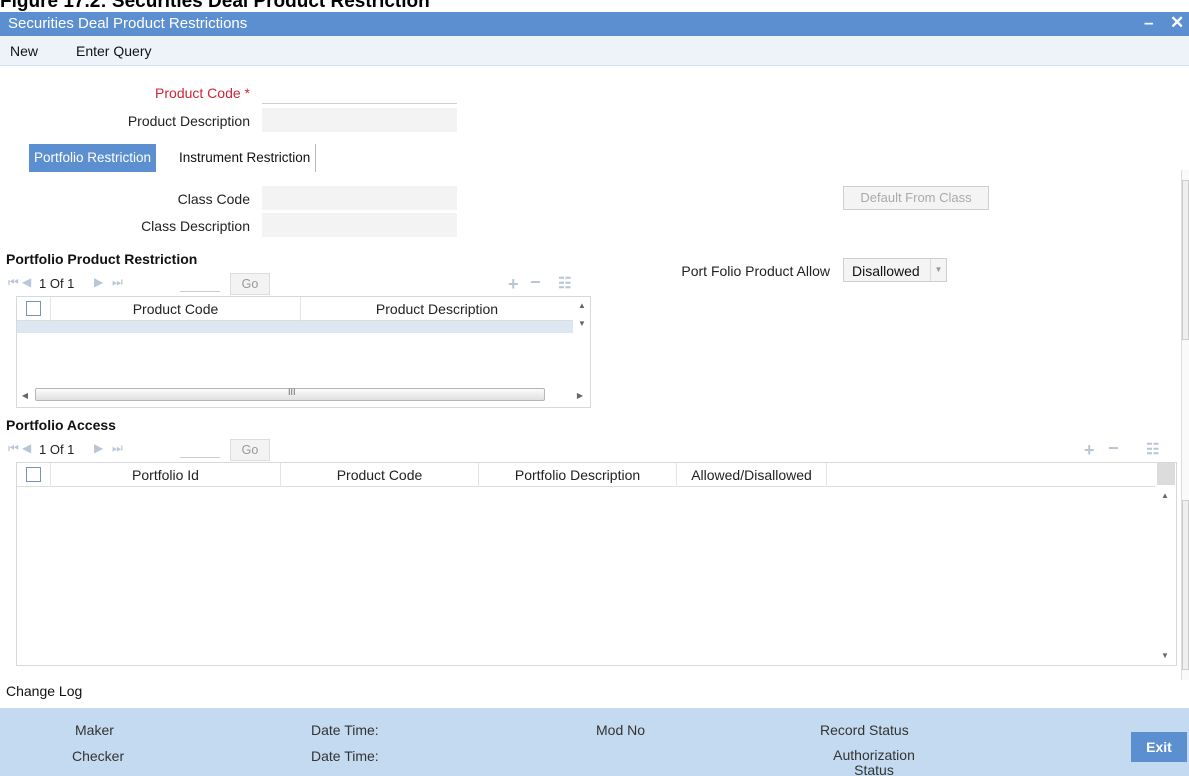  Describe the element at coordinates (916, 198) in the screenshot. I see `default-from-class-button: Default From Class` at that location.